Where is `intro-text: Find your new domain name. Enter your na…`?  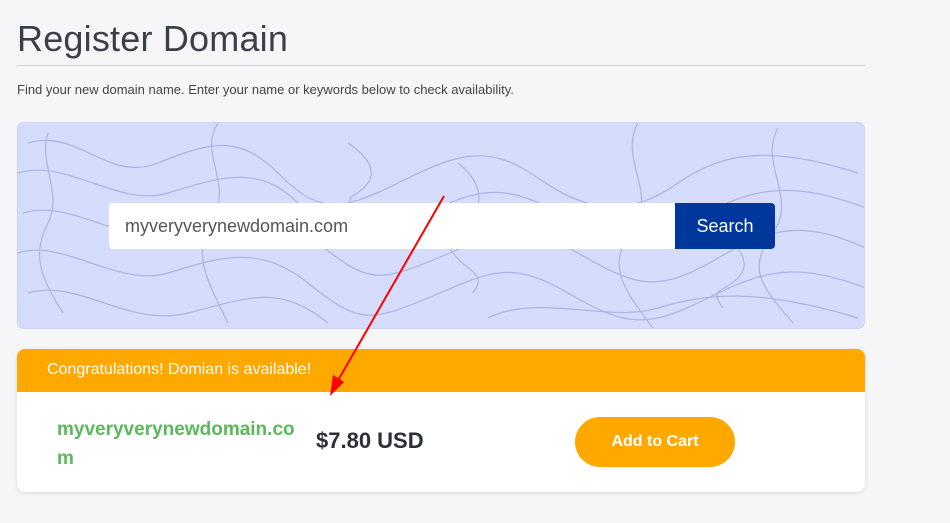 intro-text: Find your new domain name. Enter your na… is located at coordinates (265, 89).